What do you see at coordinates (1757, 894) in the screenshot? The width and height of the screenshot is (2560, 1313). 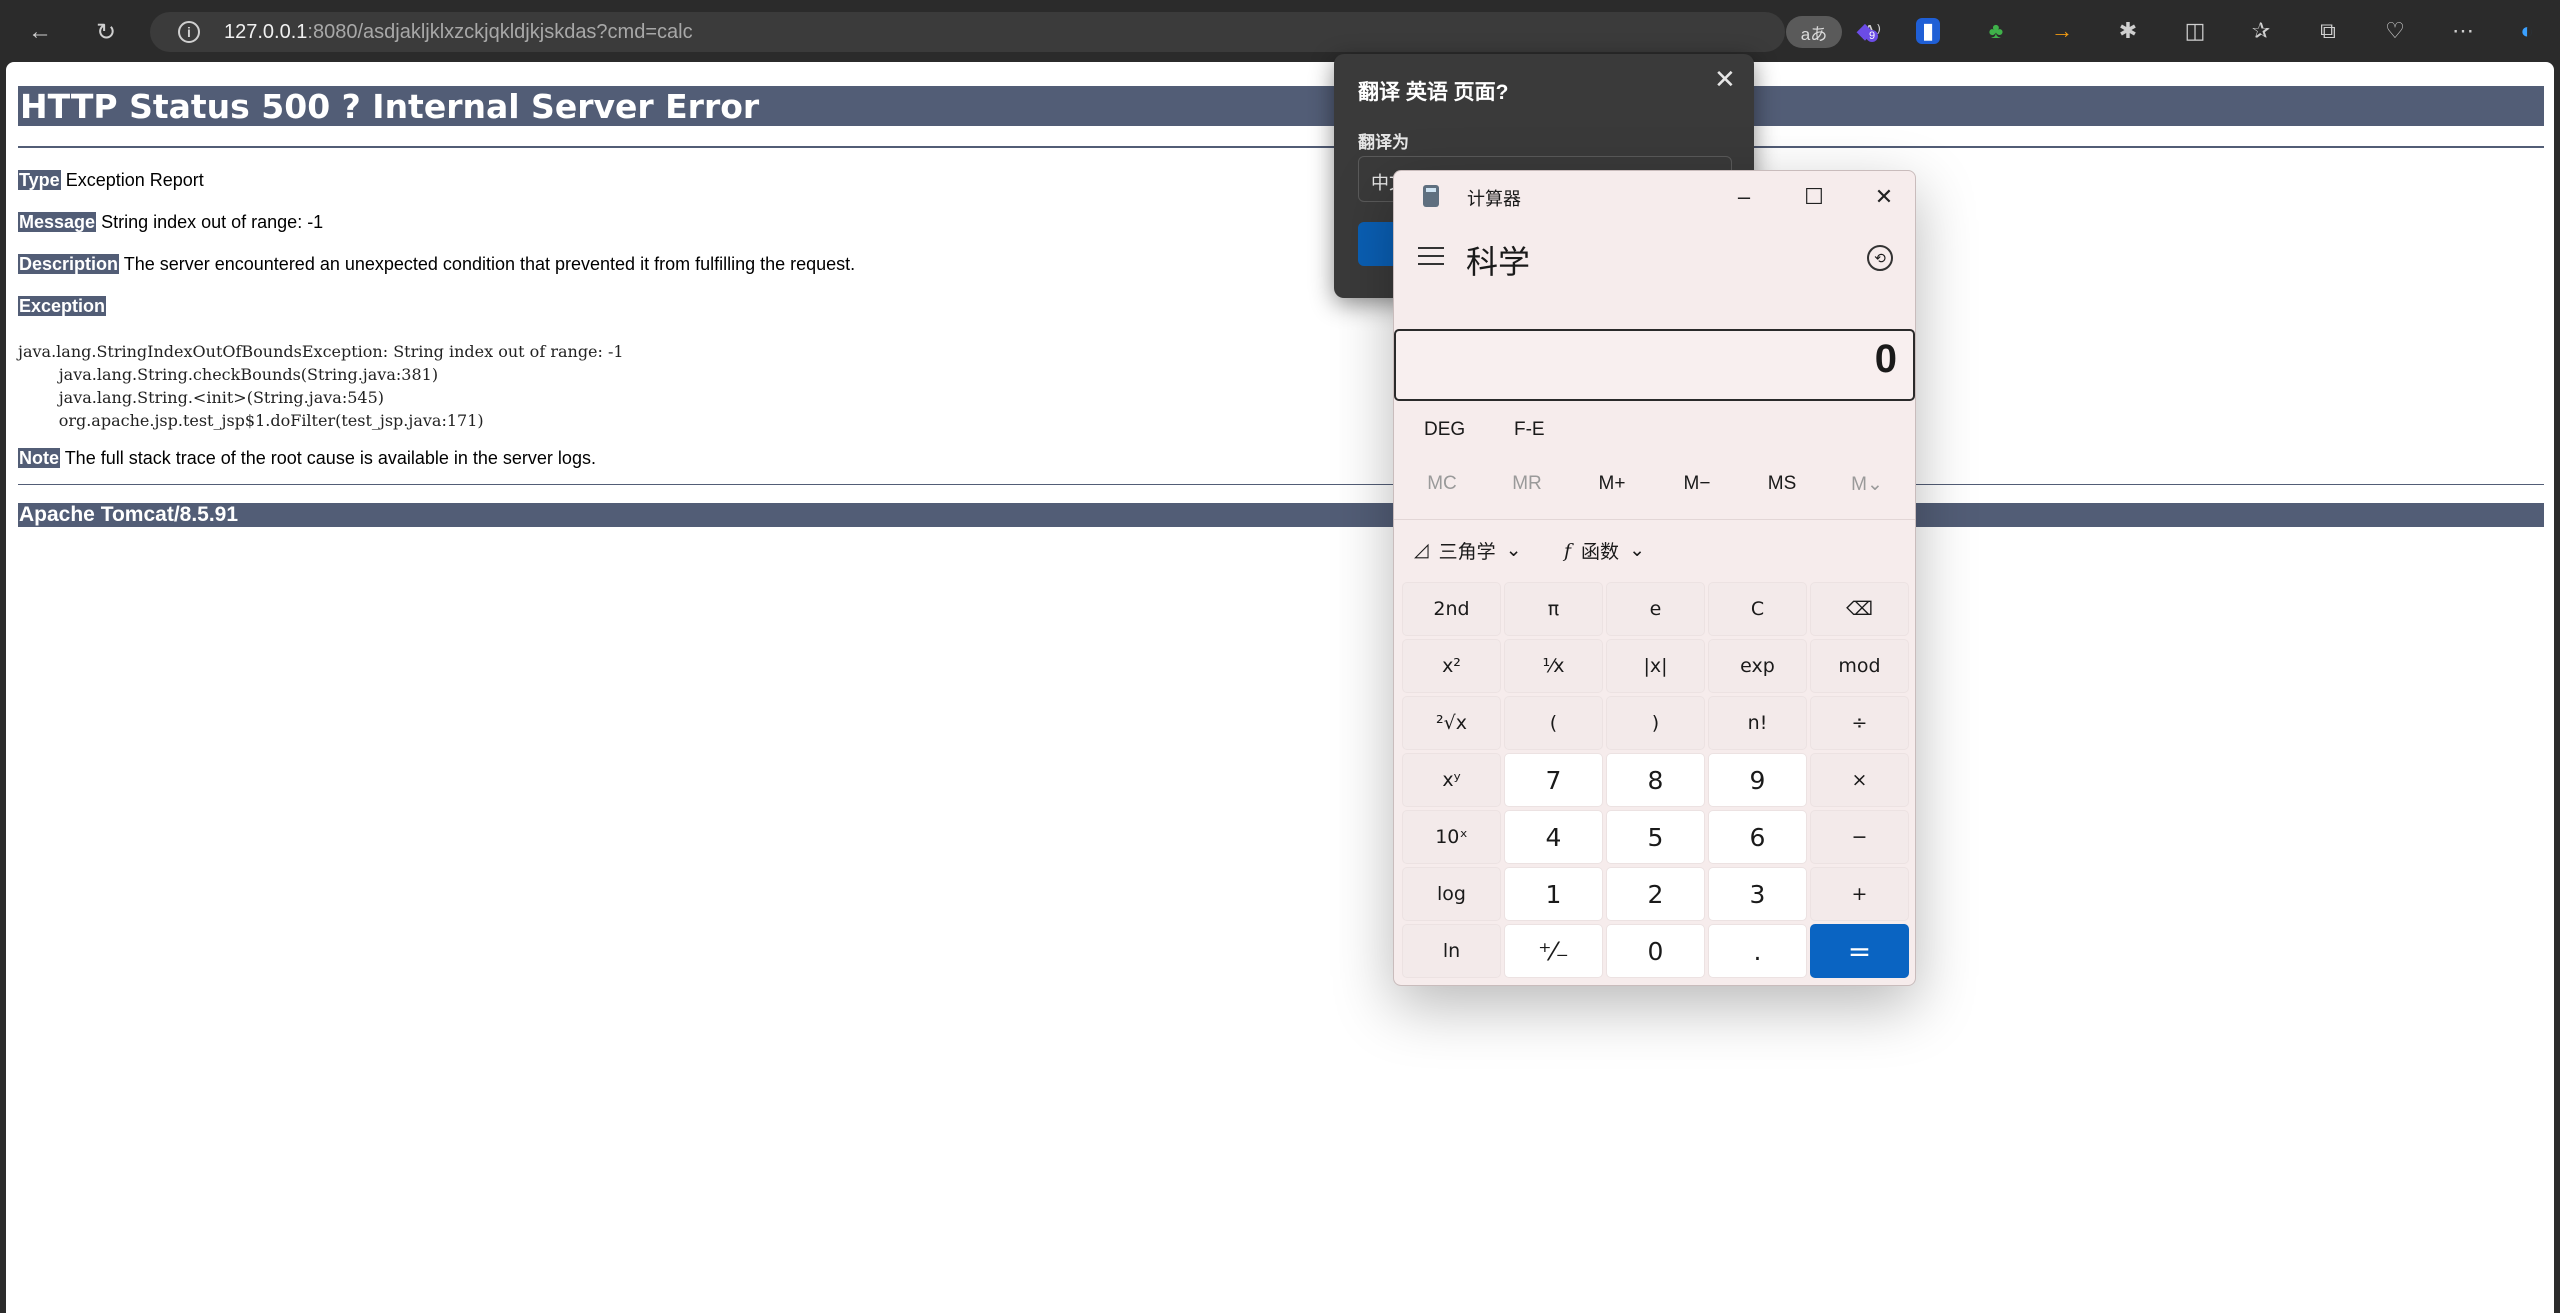 I see `digit-3-key: 3` at bounding box center [1757, 894].